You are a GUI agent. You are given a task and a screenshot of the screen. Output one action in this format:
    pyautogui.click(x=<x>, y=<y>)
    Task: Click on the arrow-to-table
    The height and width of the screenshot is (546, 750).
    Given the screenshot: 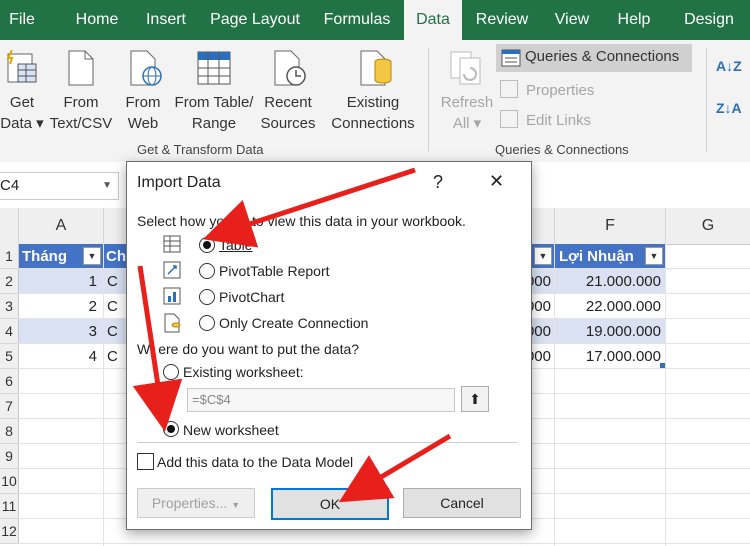 What is the action you would take?
    pyautogui.click(x=309, y=207)
    